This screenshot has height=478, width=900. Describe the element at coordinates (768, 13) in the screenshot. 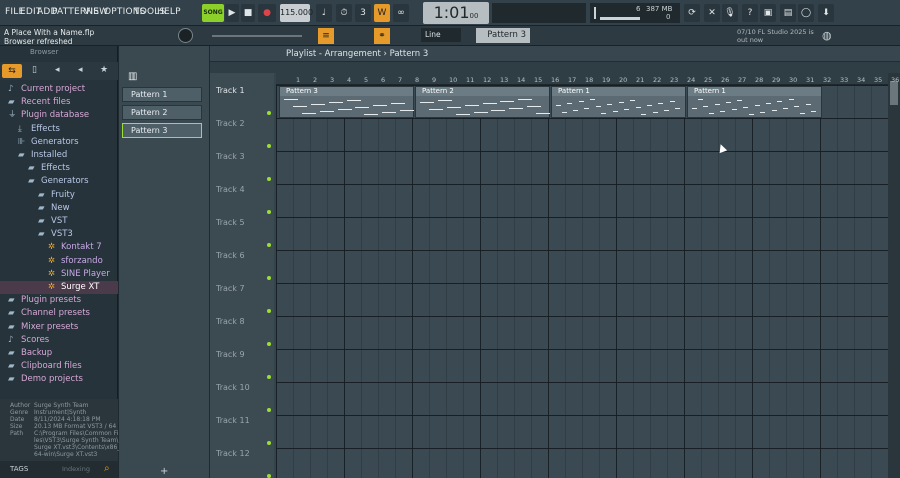

I see `save-icon: ▣` at that location.